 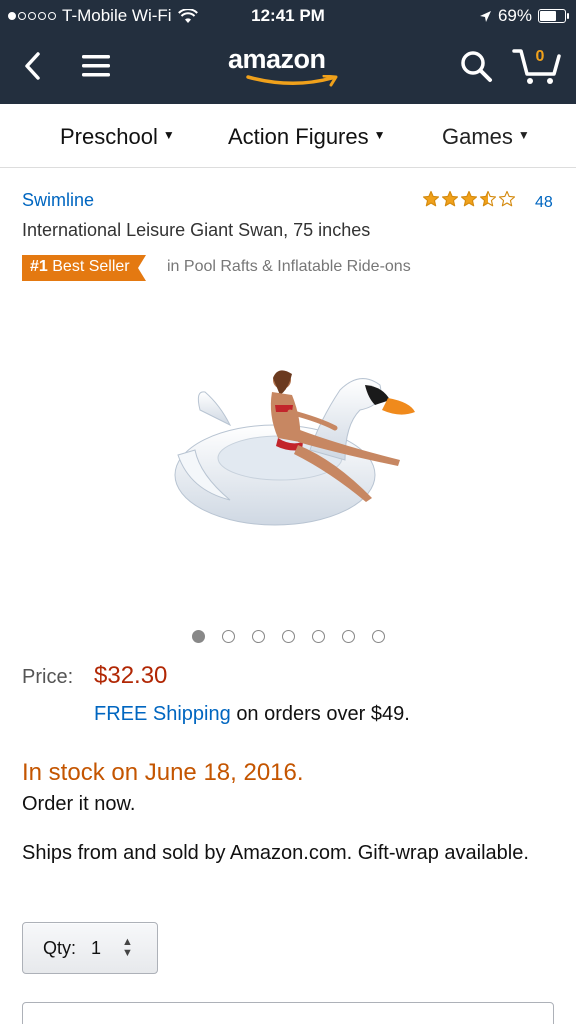 I want to click on cart-button: 0, so click(x=537, y=65).